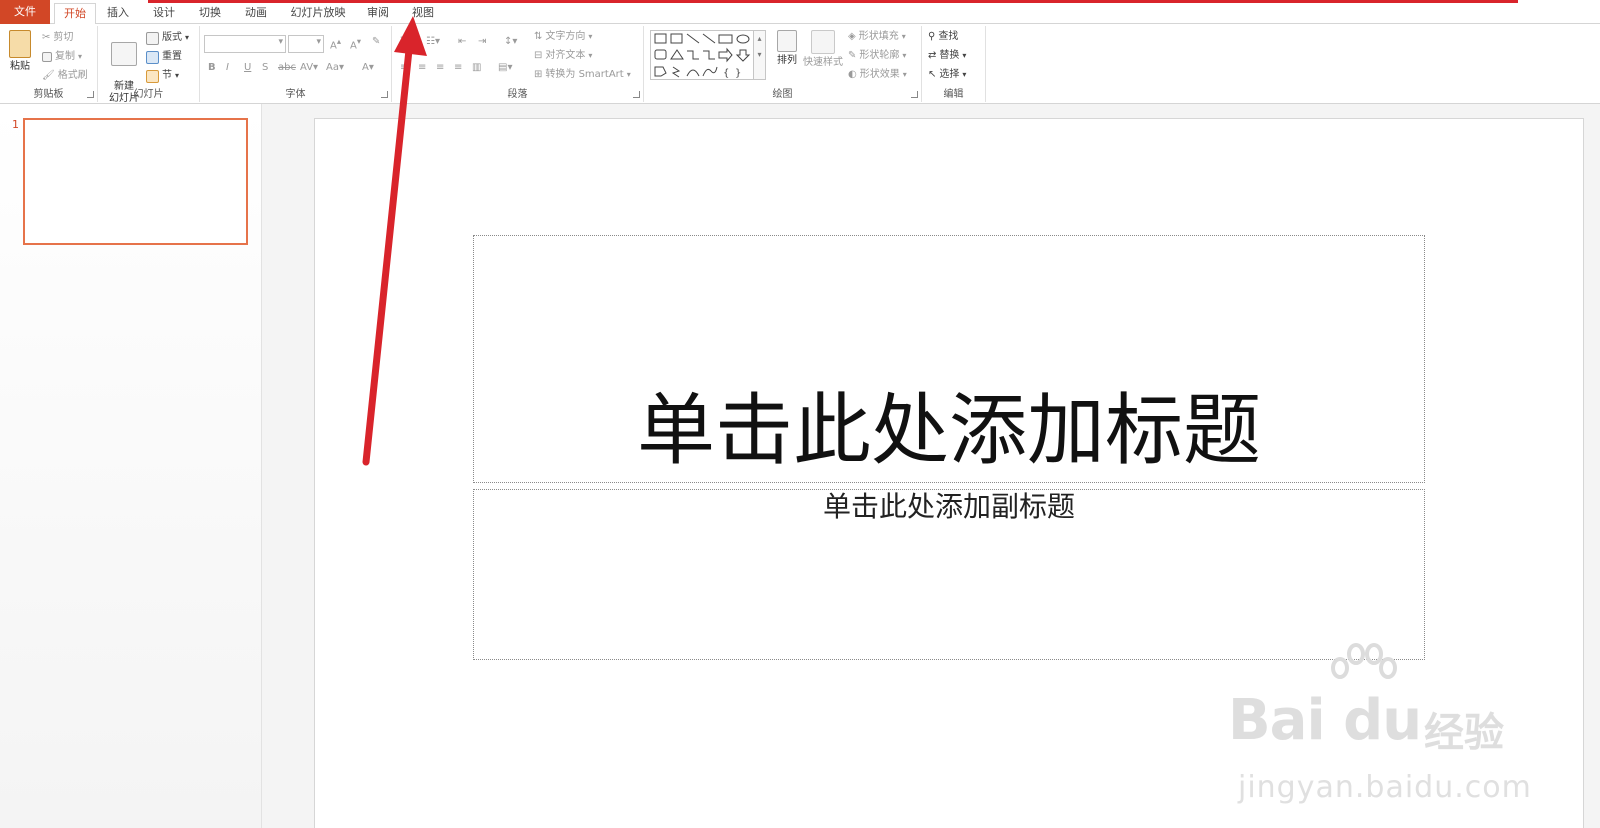 Image resolution: width=1600 pixels, height=828 pixels. I want to click on bold-icon: B, so click(212, 67).